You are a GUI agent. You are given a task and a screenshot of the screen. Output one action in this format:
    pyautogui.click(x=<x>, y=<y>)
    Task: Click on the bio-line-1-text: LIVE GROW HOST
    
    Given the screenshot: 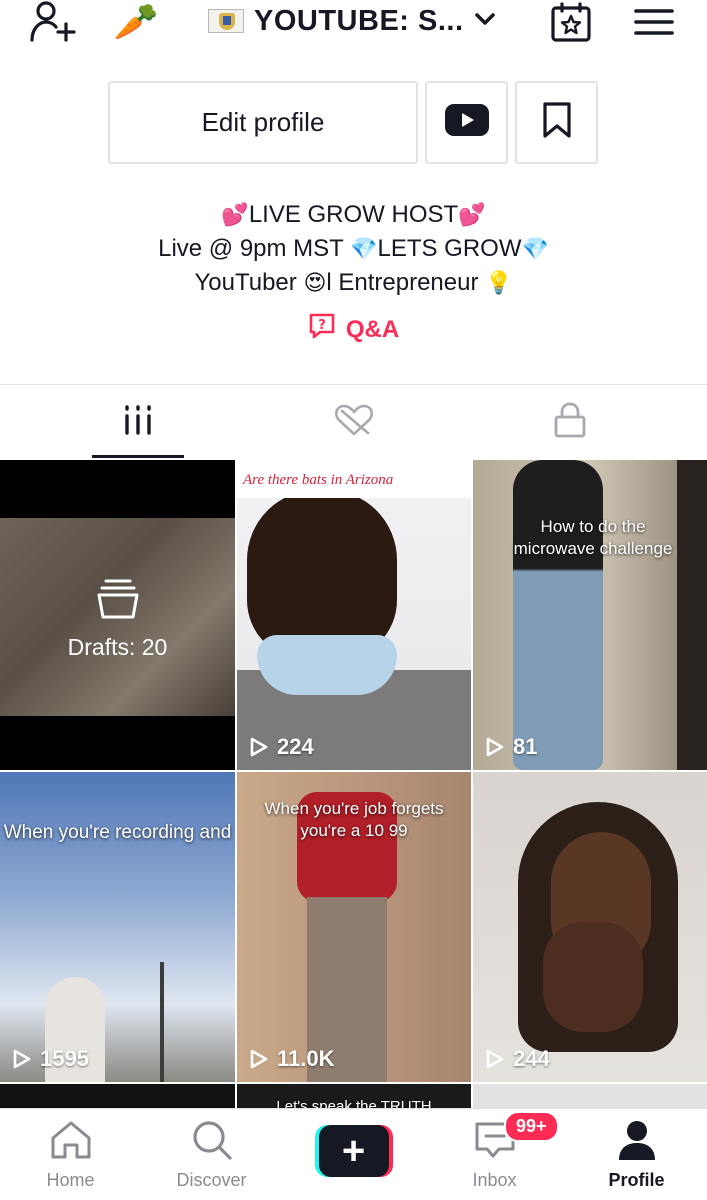 What is the action you would take?
    pyautogui.click(x=353, y=214)
    